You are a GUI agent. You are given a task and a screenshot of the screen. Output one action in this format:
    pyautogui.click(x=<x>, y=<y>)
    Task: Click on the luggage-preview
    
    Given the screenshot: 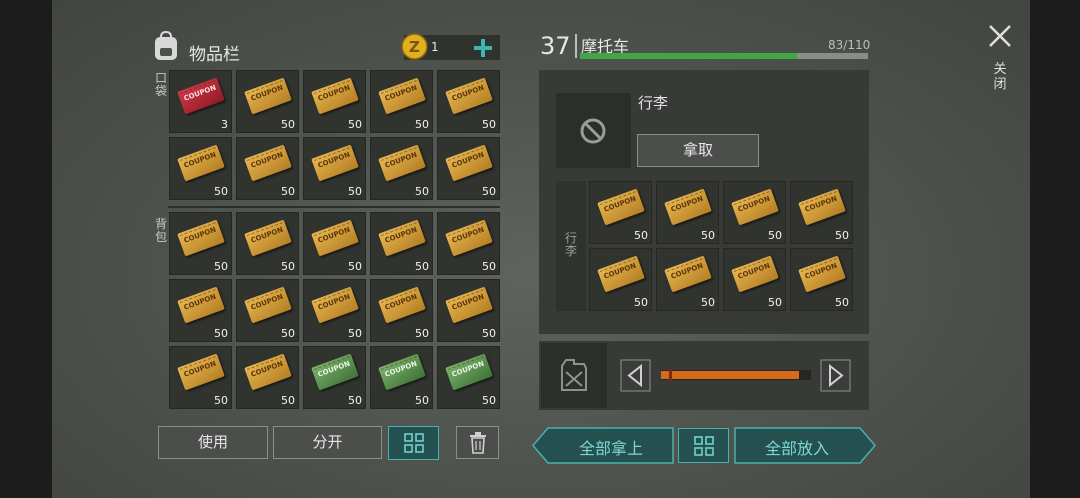 What is the action you would take?
    pyautogui.click(x=593, y=130)
    